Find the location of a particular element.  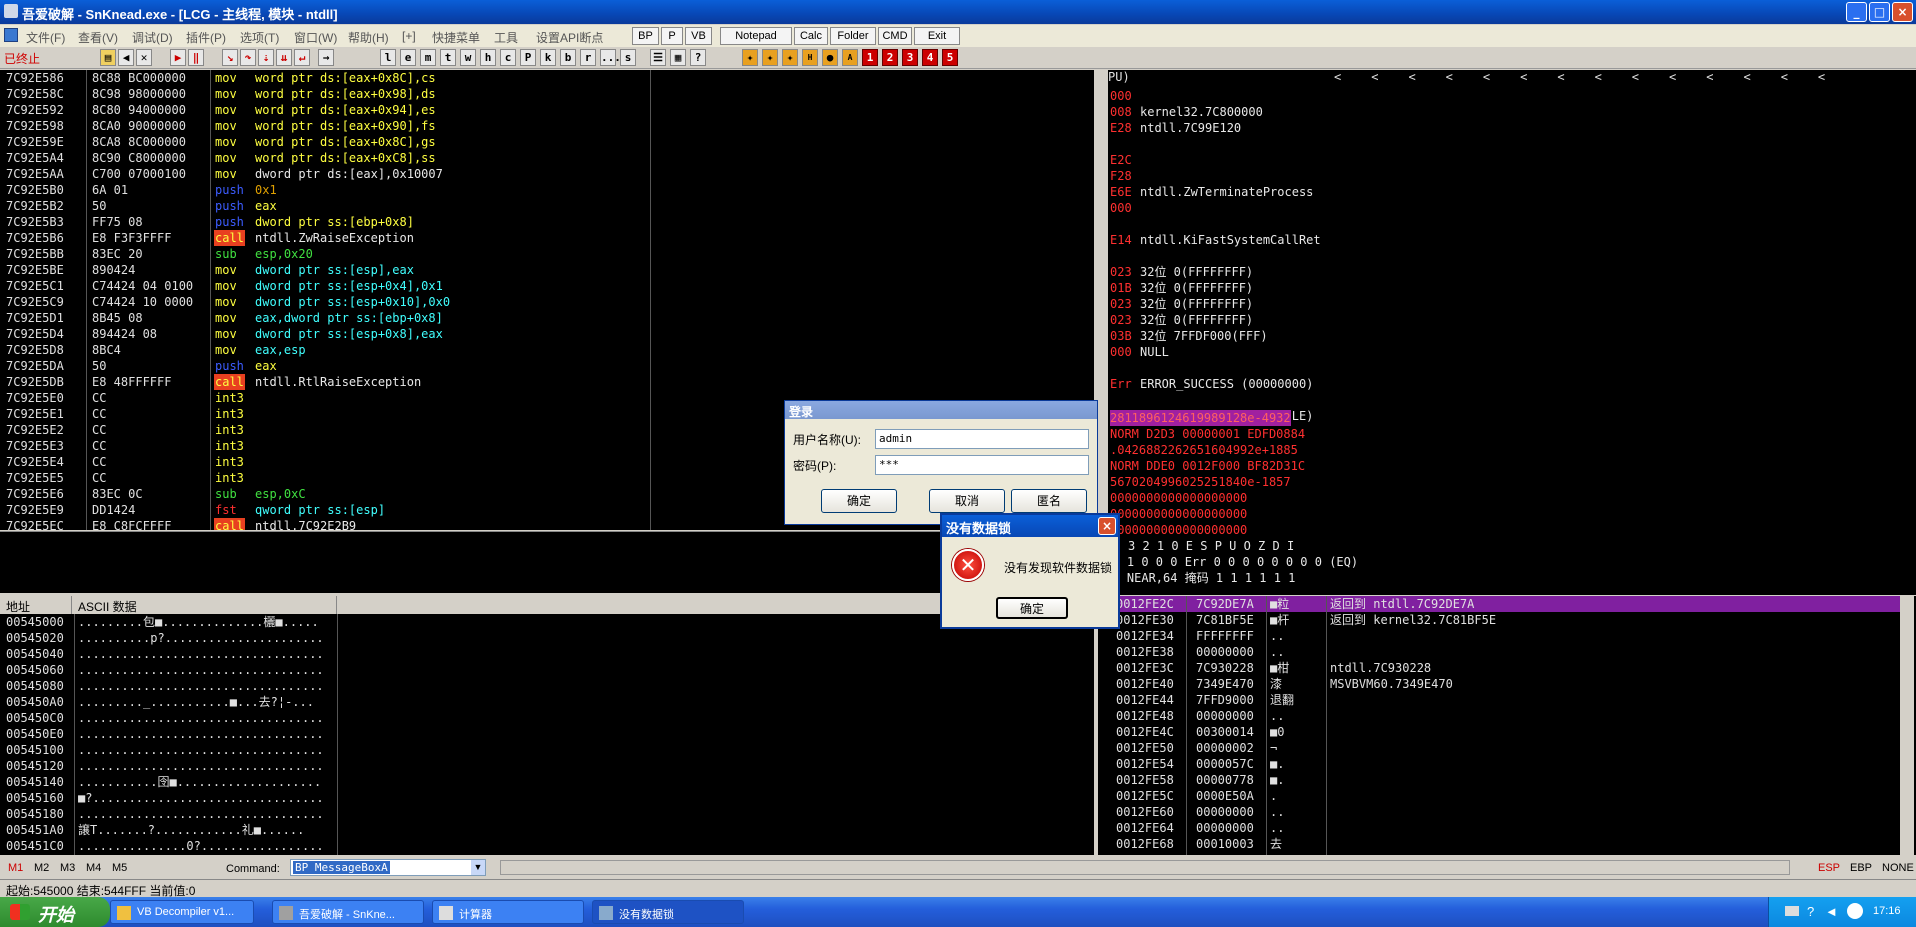

disasm-row: 7C92E5BB 83EC 20 sub esp,0x20 is located at coordinates (547, 254).